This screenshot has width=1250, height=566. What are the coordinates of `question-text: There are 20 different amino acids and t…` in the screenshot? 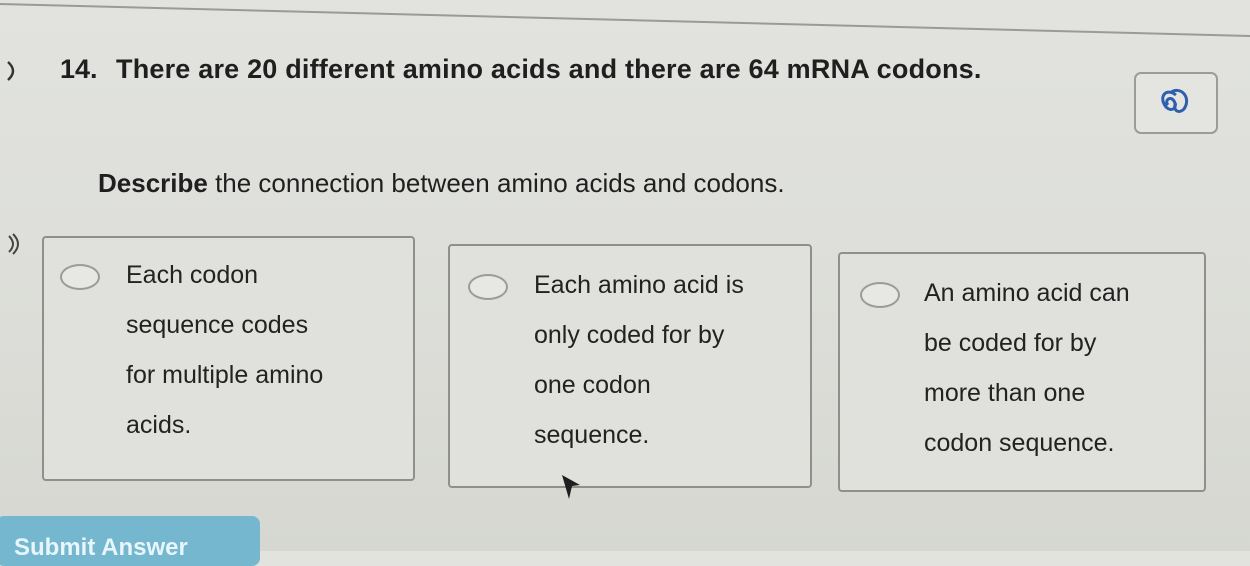 It's located at (549, 69).